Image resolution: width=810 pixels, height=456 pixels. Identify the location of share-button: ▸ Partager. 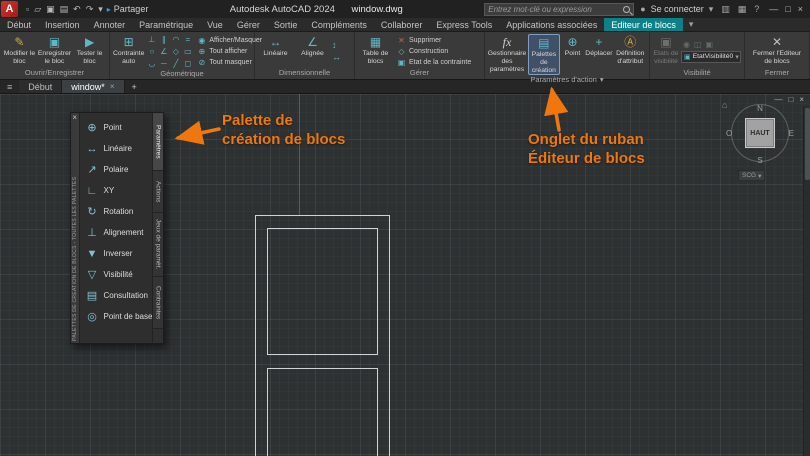
(128, 9).